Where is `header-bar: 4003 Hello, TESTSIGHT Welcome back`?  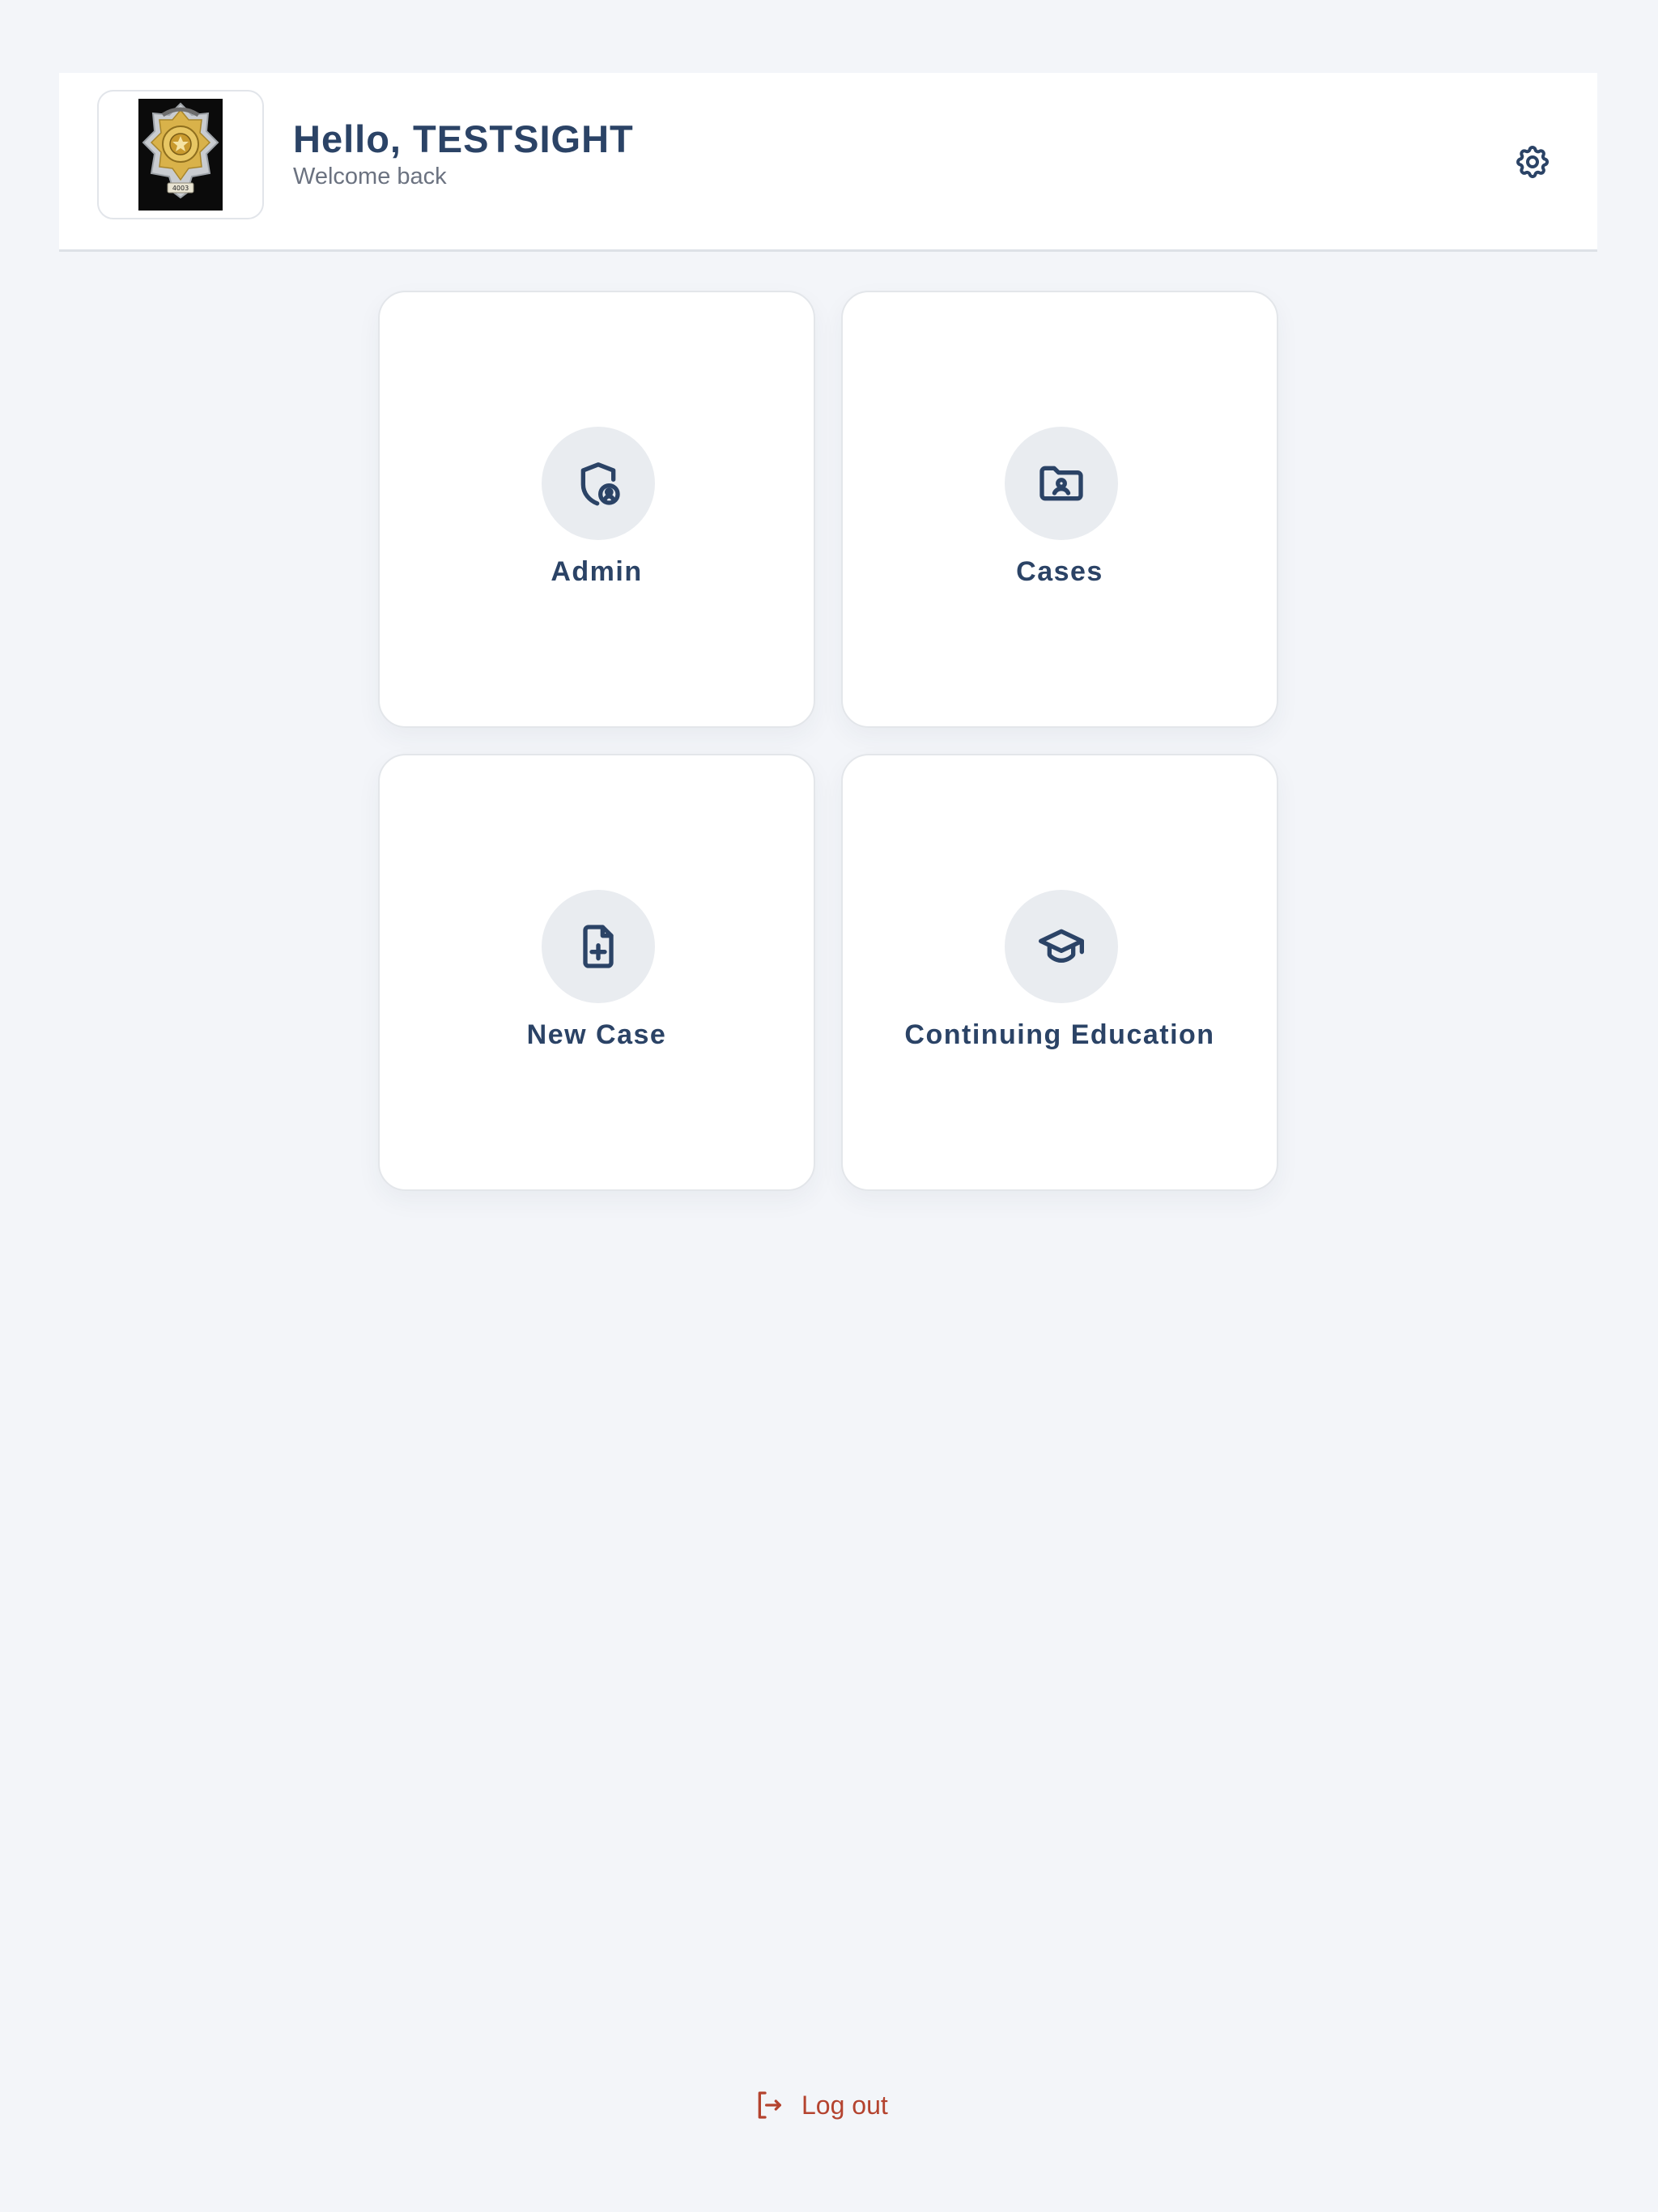 header-bar: 4003 Hello, TESTSIGHT Welcome back is located at coordinates (828, 162).